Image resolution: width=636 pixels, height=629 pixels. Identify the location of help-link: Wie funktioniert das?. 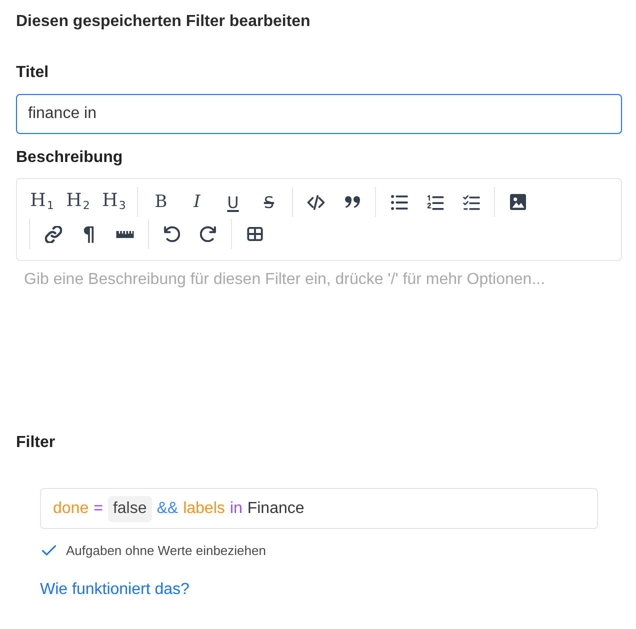
(115, 590).